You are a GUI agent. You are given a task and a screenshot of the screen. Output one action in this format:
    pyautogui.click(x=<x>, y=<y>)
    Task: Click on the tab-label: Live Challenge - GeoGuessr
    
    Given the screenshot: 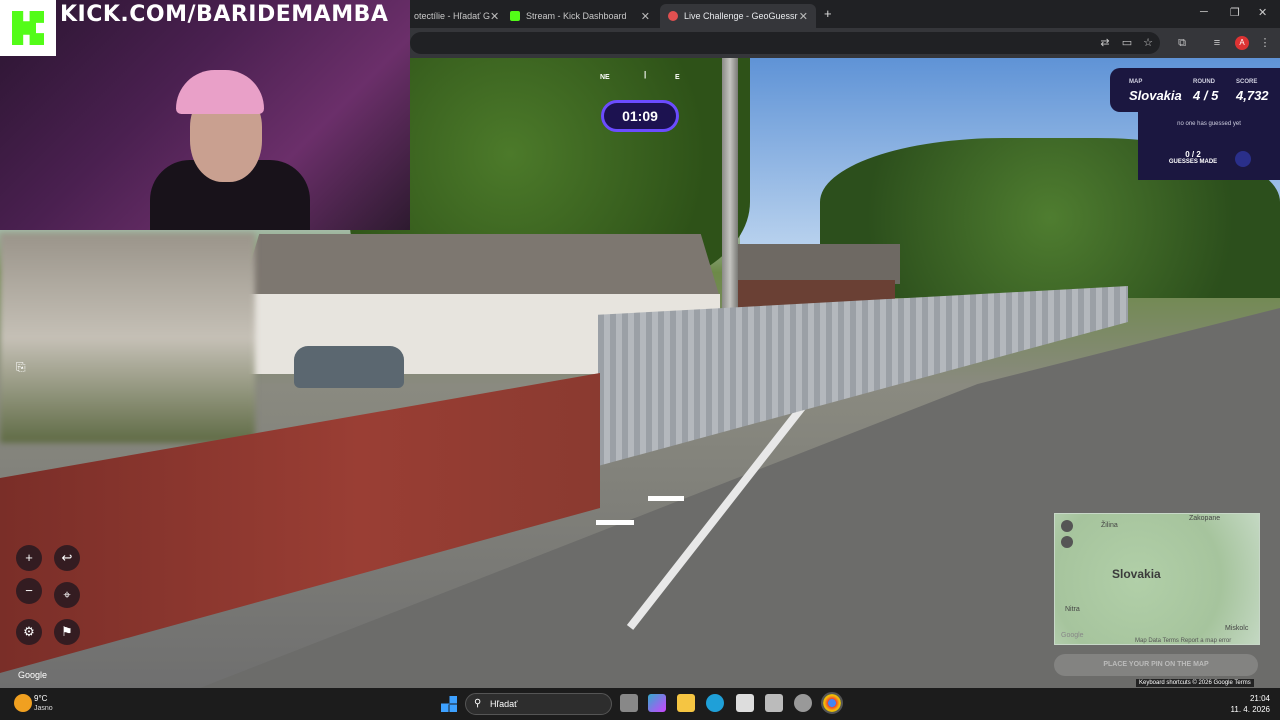 What is the action you would take?
    pyautogui.click(x=741, y=16)
    